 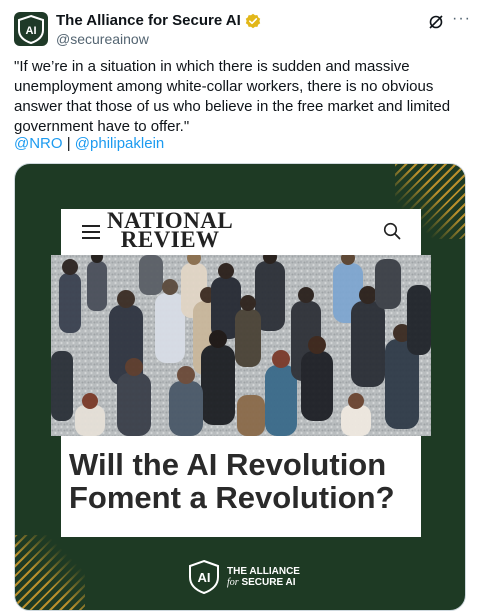 What do you see at coordinates (392, 233) in the screenshot?
I see `search-icon` at bounding box center [392, 233].